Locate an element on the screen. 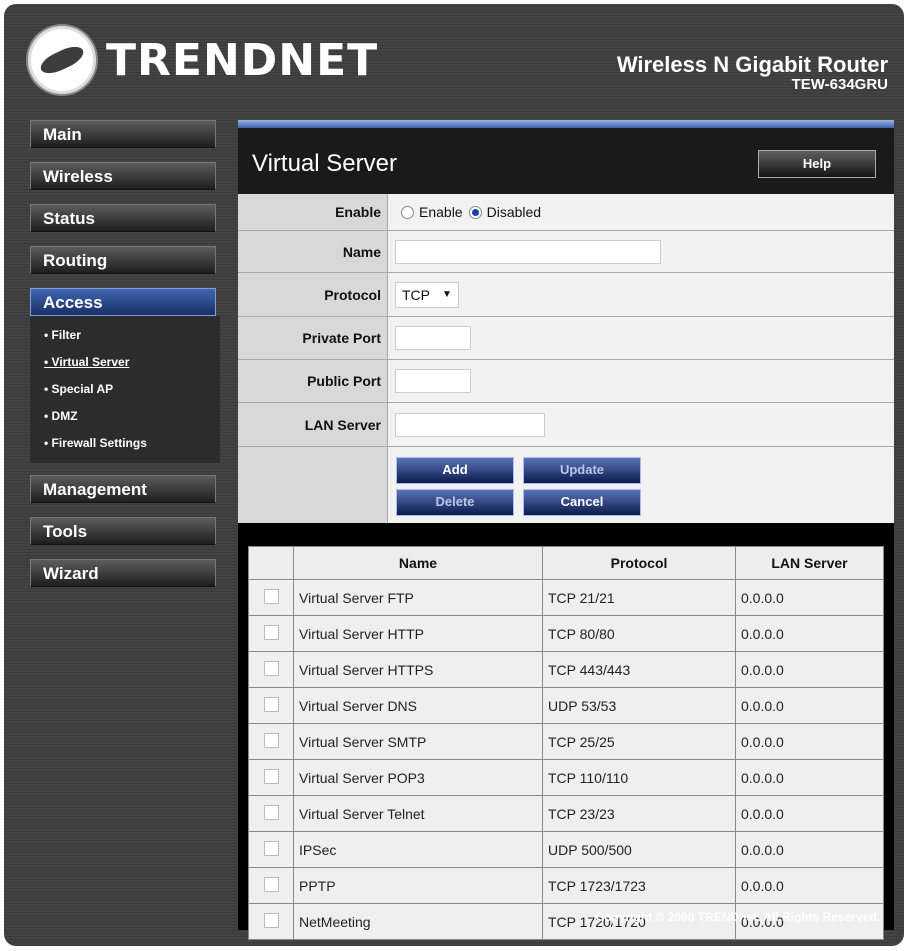  page-title: Virtual Server is located at coordinates (324, 163).